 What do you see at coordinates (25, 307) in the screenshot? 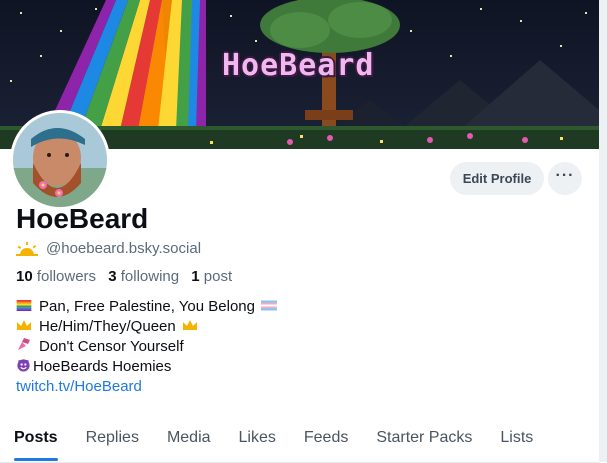
I see `rainbow-flag-icon` at bounding box center [25, 307].